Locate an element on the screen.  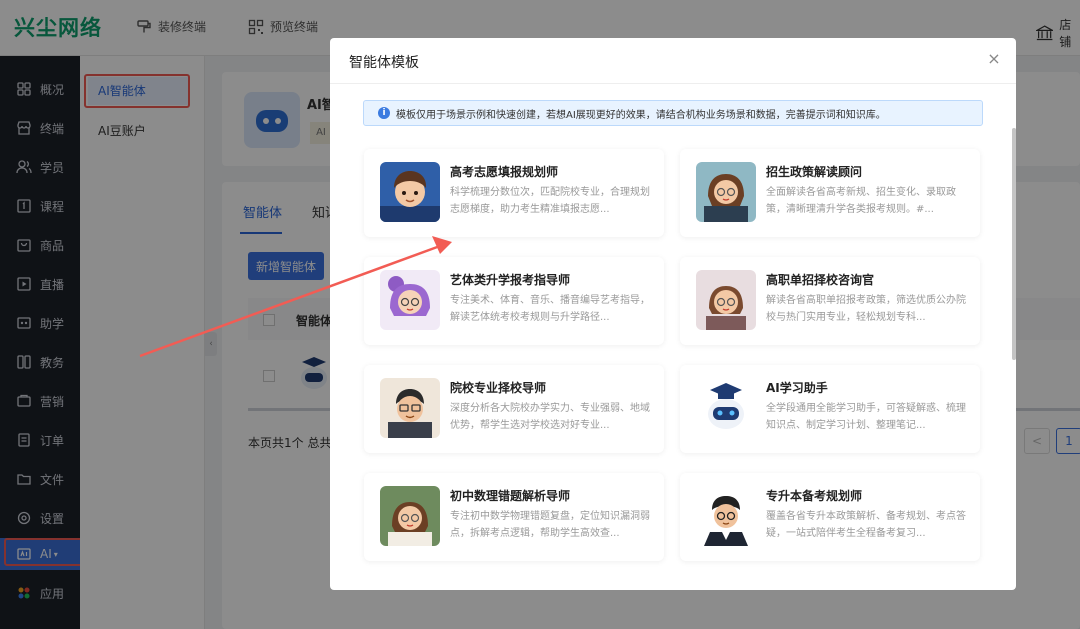
template-name: 高职单招择校咨询官 is located at coordinates (820, 280).